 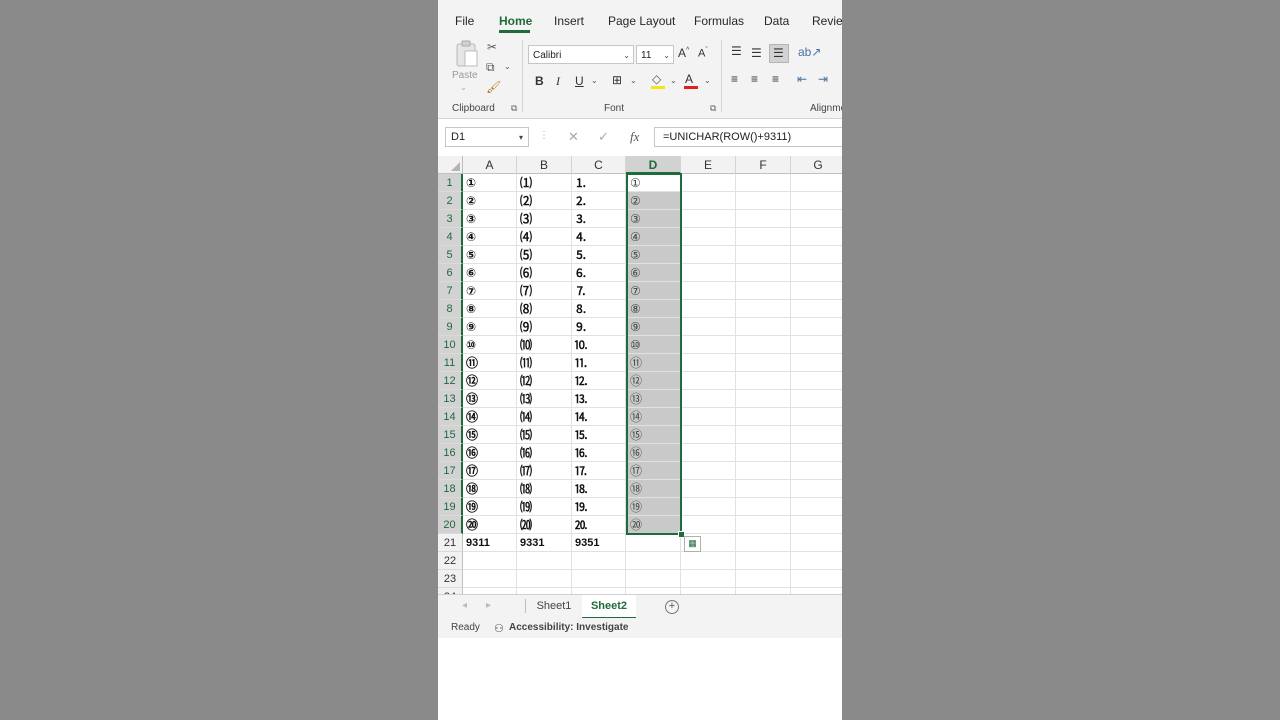 What do you see at coordinates (450, 291) in the screenshot?
I see `row-header: 7` at bounding box center [450, 291].